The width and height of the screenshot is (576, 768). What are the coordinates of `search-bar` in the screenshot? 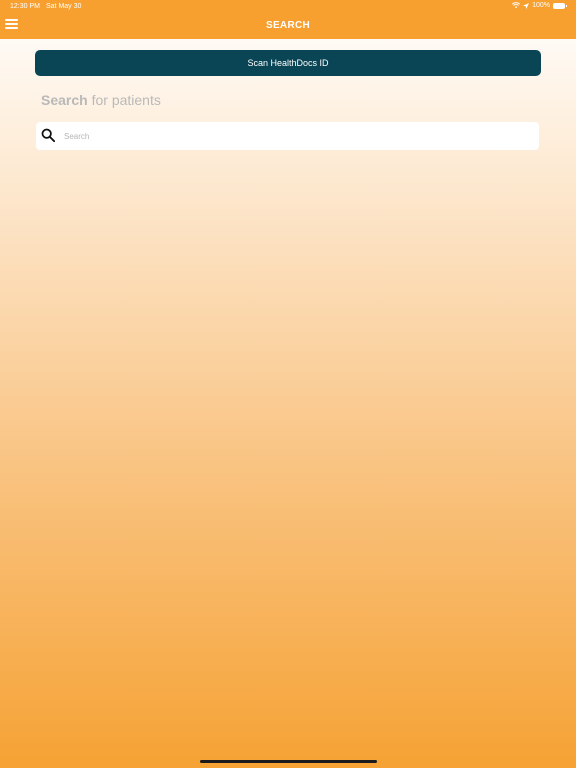 It's located at (287, 136).